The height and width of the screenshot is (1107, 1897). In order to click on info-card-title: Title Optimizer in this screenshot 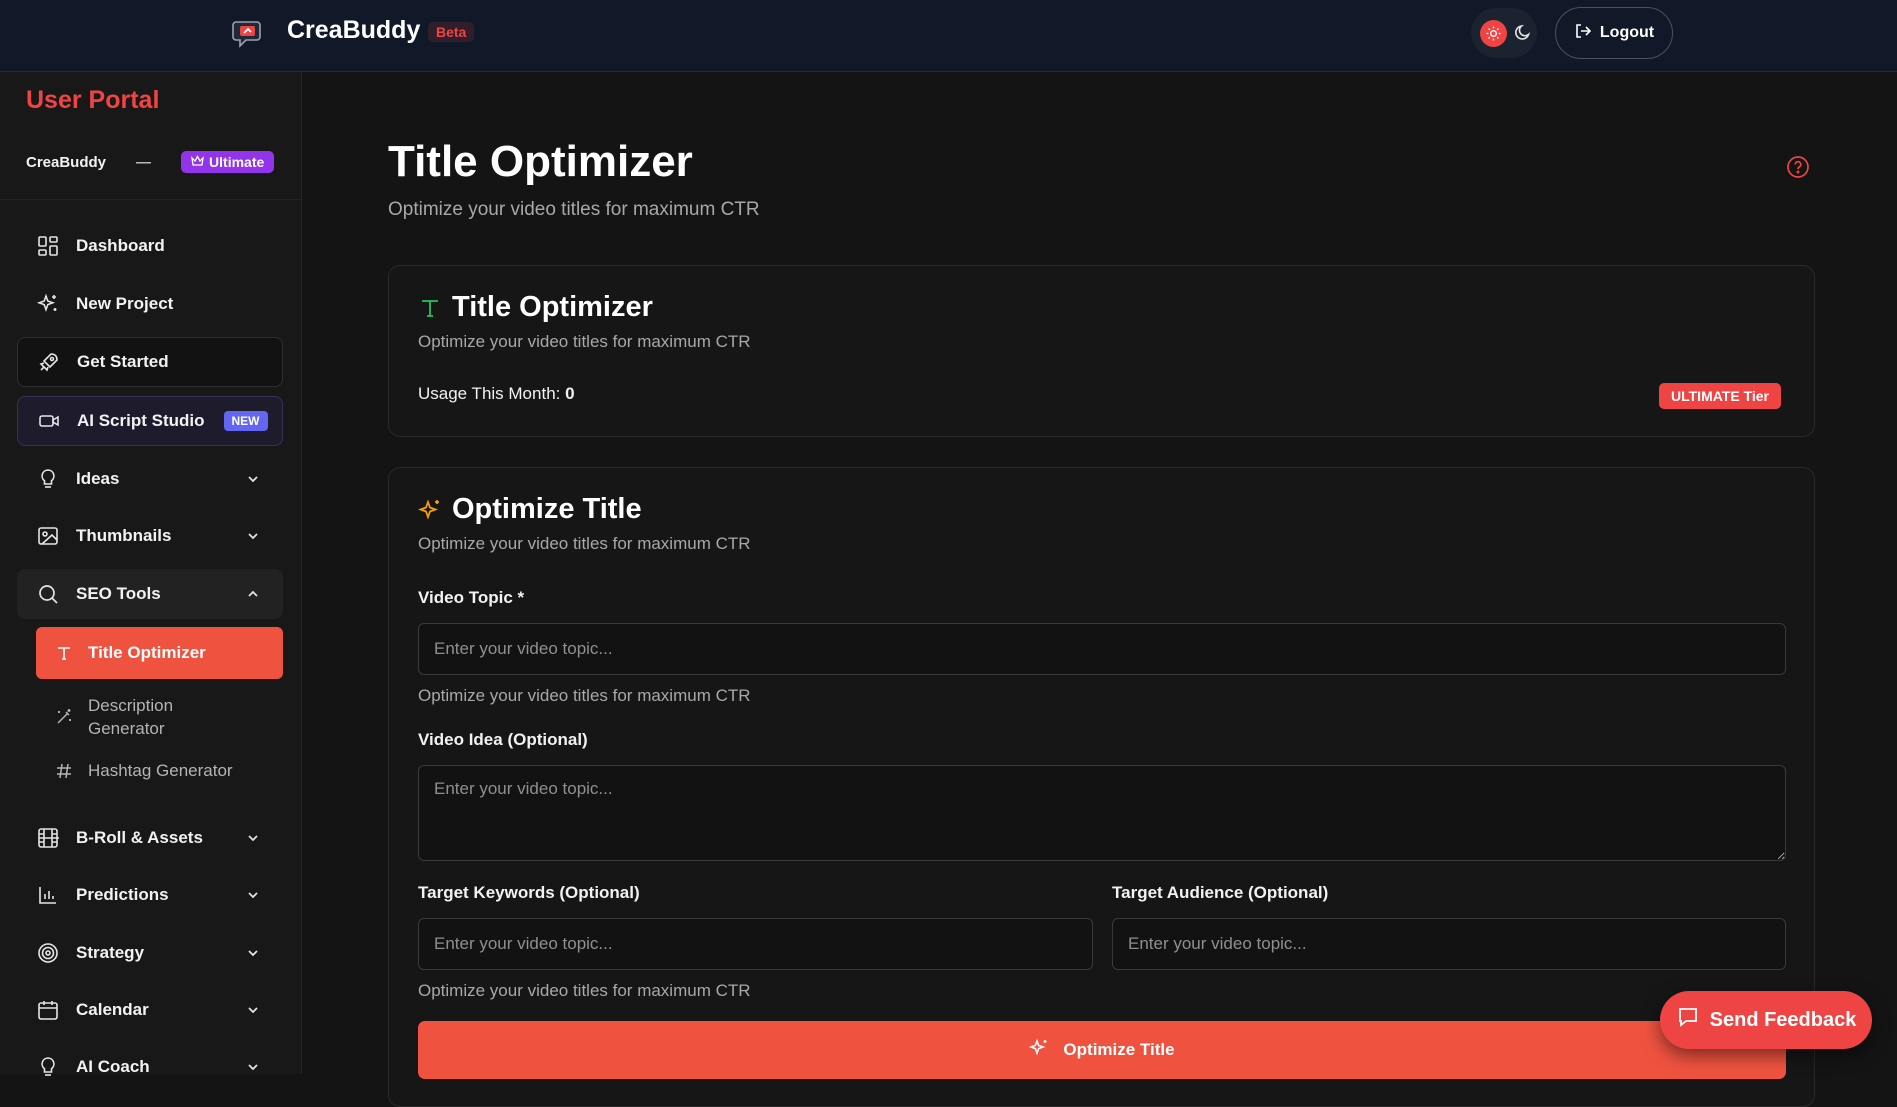, I will do `click(535, 307)`.